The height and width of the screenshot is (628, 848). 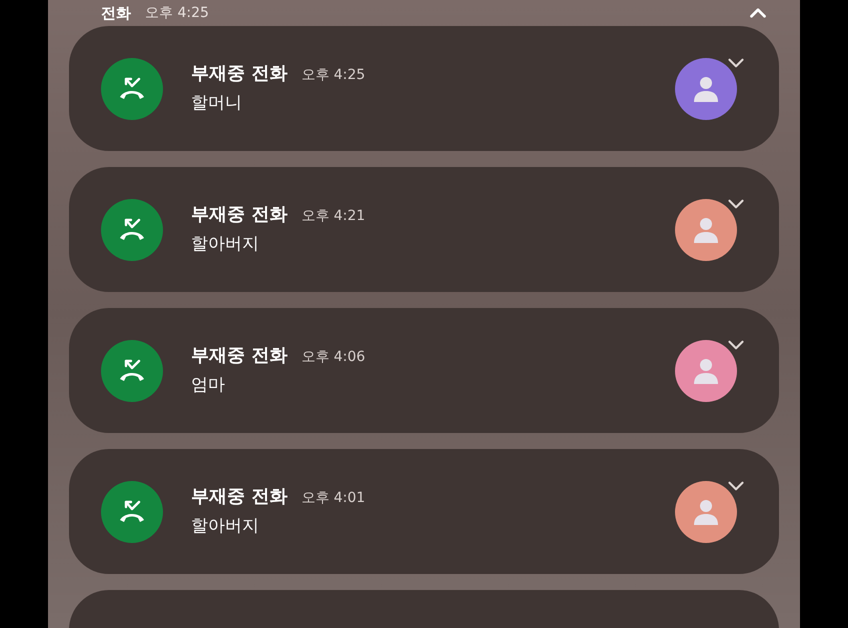 What do you see at coordinates (333, 76) in the screenshot?
I see `notification-time: 오후 4:25` at bounding box center [333, 76].